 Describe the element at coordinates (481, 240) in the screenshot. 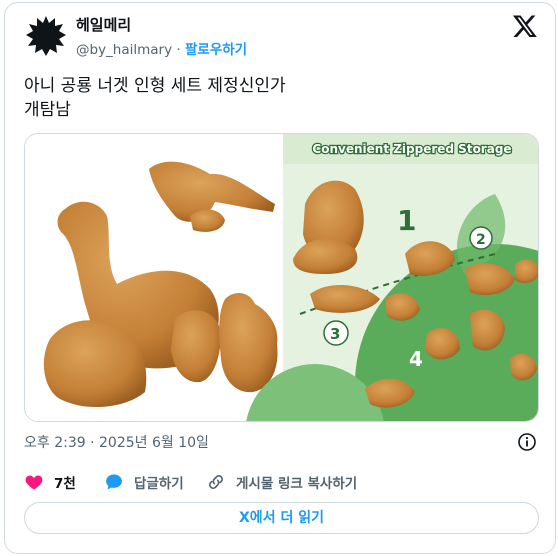

I see `step-number-2: 2` at that location.